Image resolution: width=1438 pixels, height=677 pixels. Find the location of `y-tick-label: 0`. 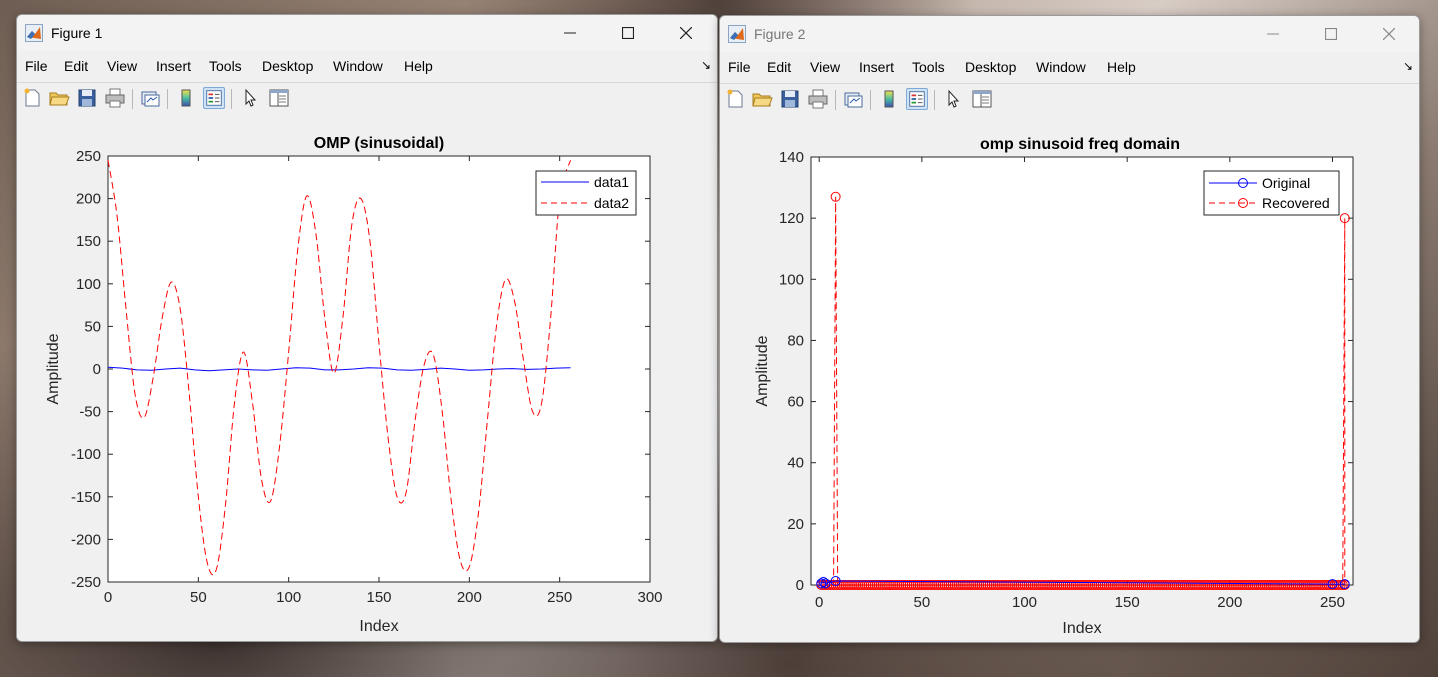

y-tick-label: 0 is located at coordinates (97, 369).